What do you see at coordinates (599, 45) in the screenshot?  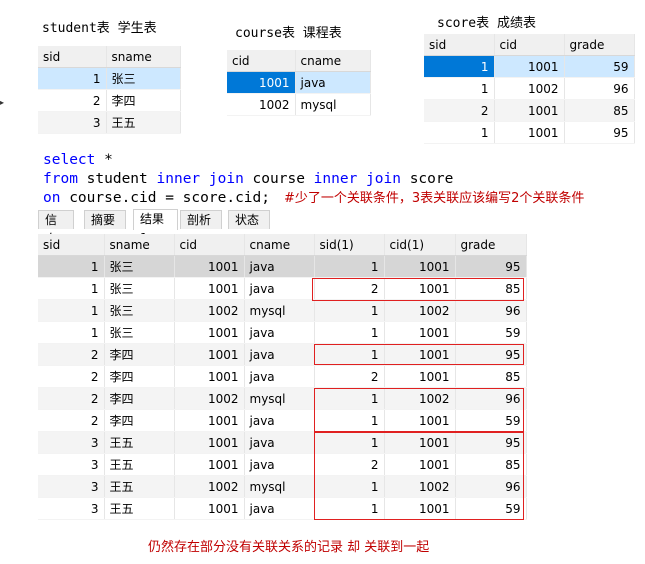 I see `column-header: grade` at bounding box center [599, 45].